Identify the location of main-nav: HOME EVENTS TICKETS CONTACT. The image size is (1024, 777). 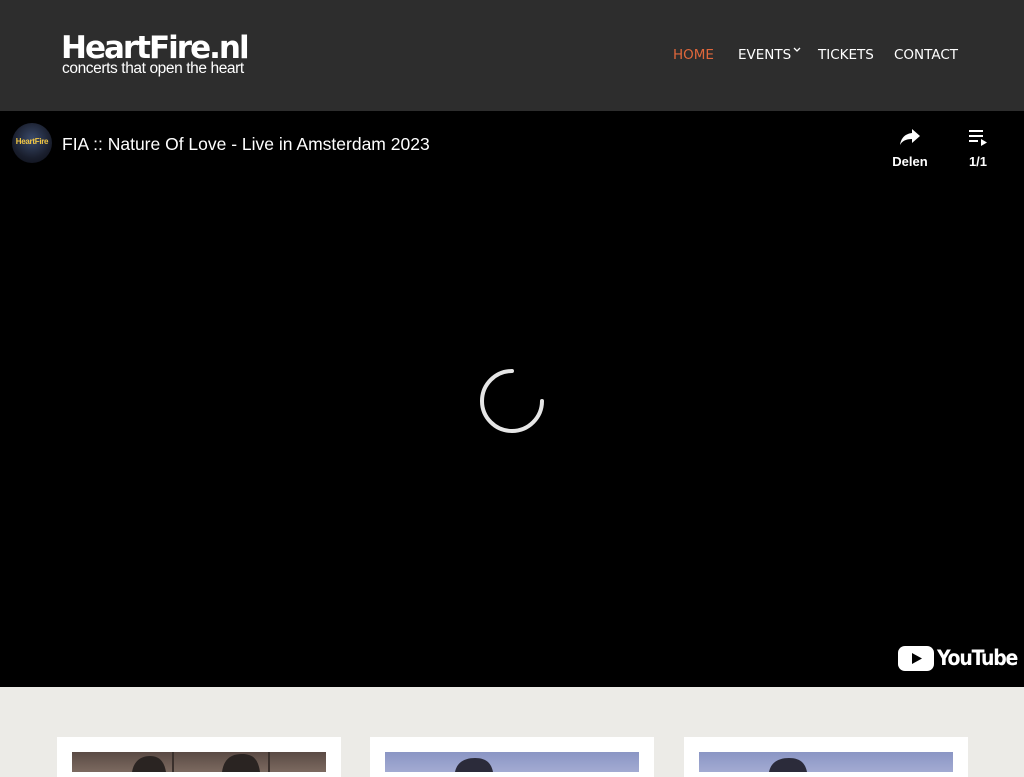
(512, 55).